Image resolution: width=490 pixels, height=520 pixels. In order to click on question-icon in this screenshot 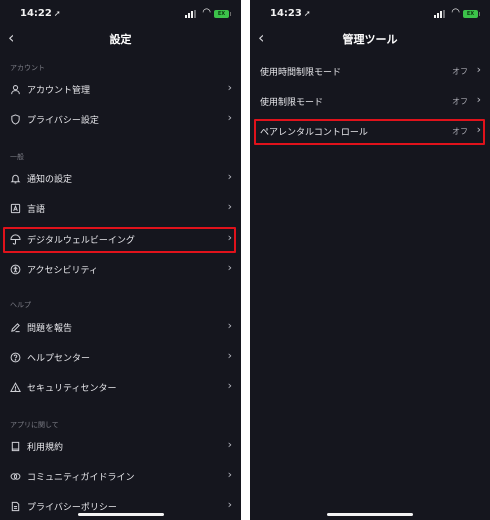, I will do `click(15, 357)`.